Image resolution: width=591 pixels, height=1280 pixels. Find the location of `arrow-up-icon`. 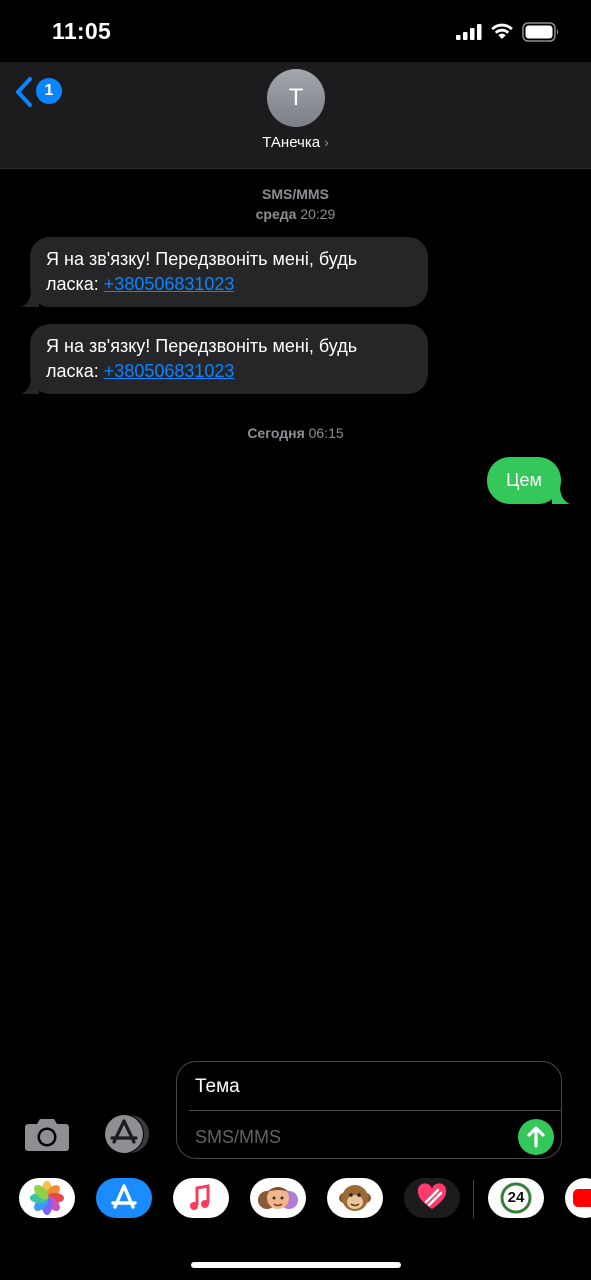

arrow-up-icon is located at coordinates (536, 1137).